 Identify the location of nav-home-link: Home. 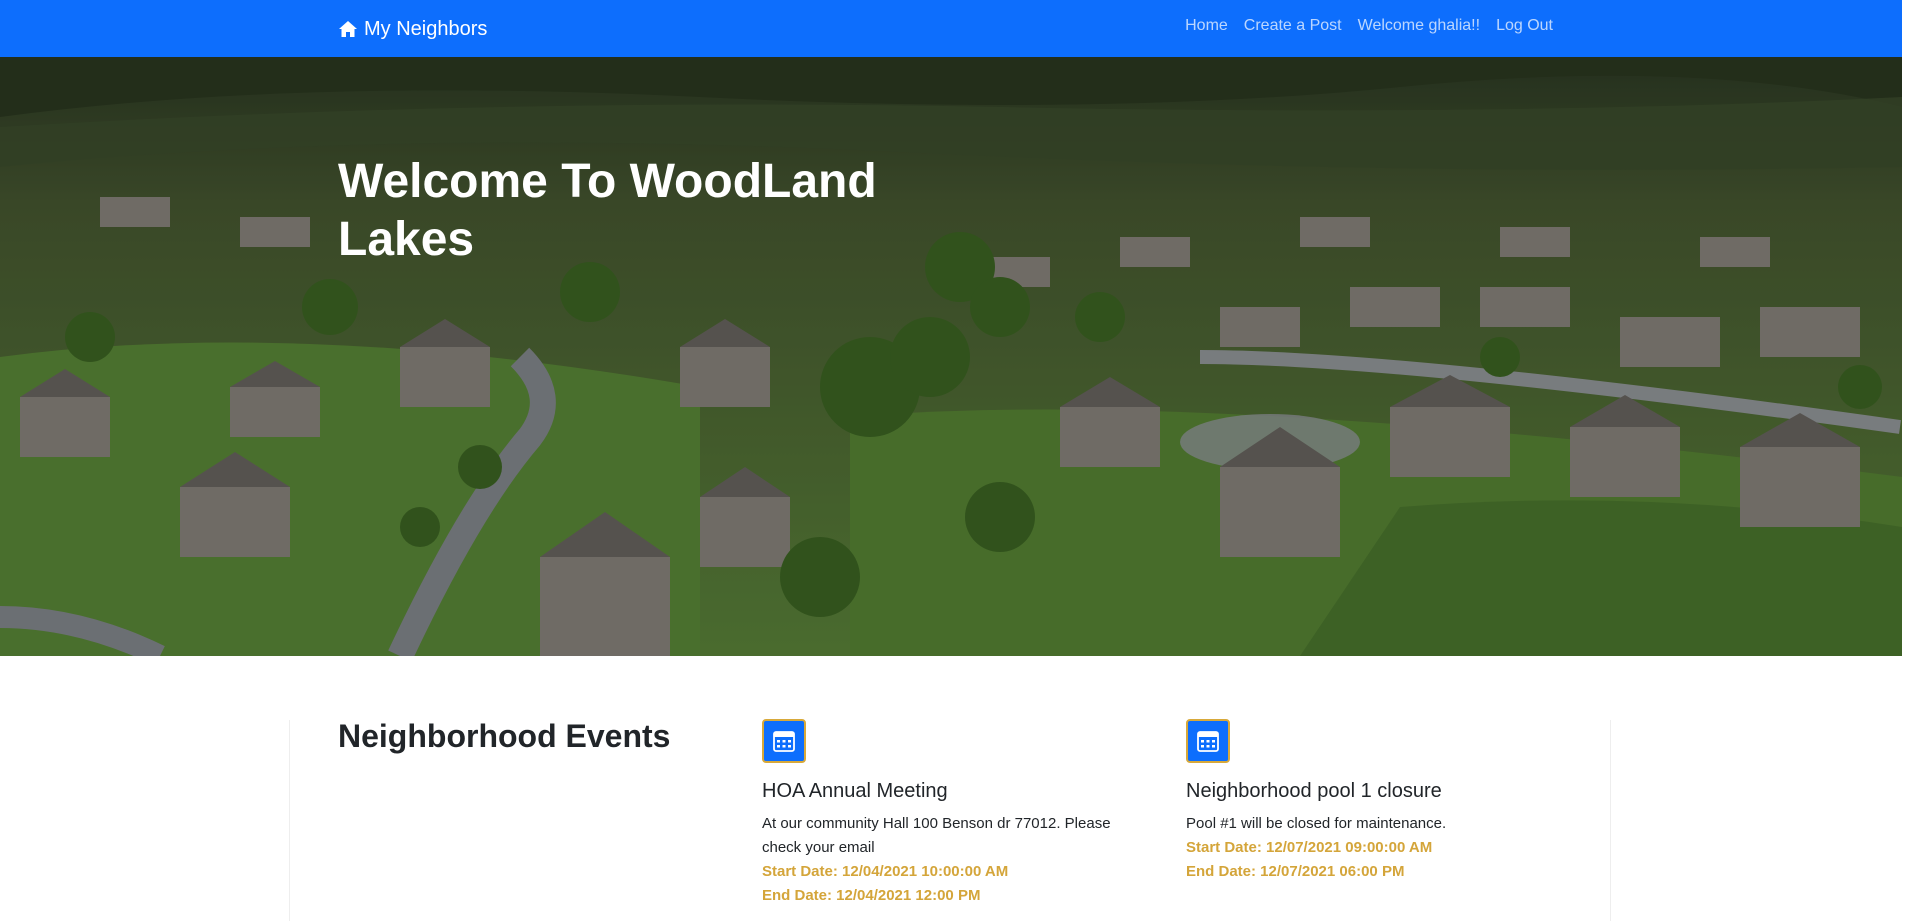
(1206, 26).